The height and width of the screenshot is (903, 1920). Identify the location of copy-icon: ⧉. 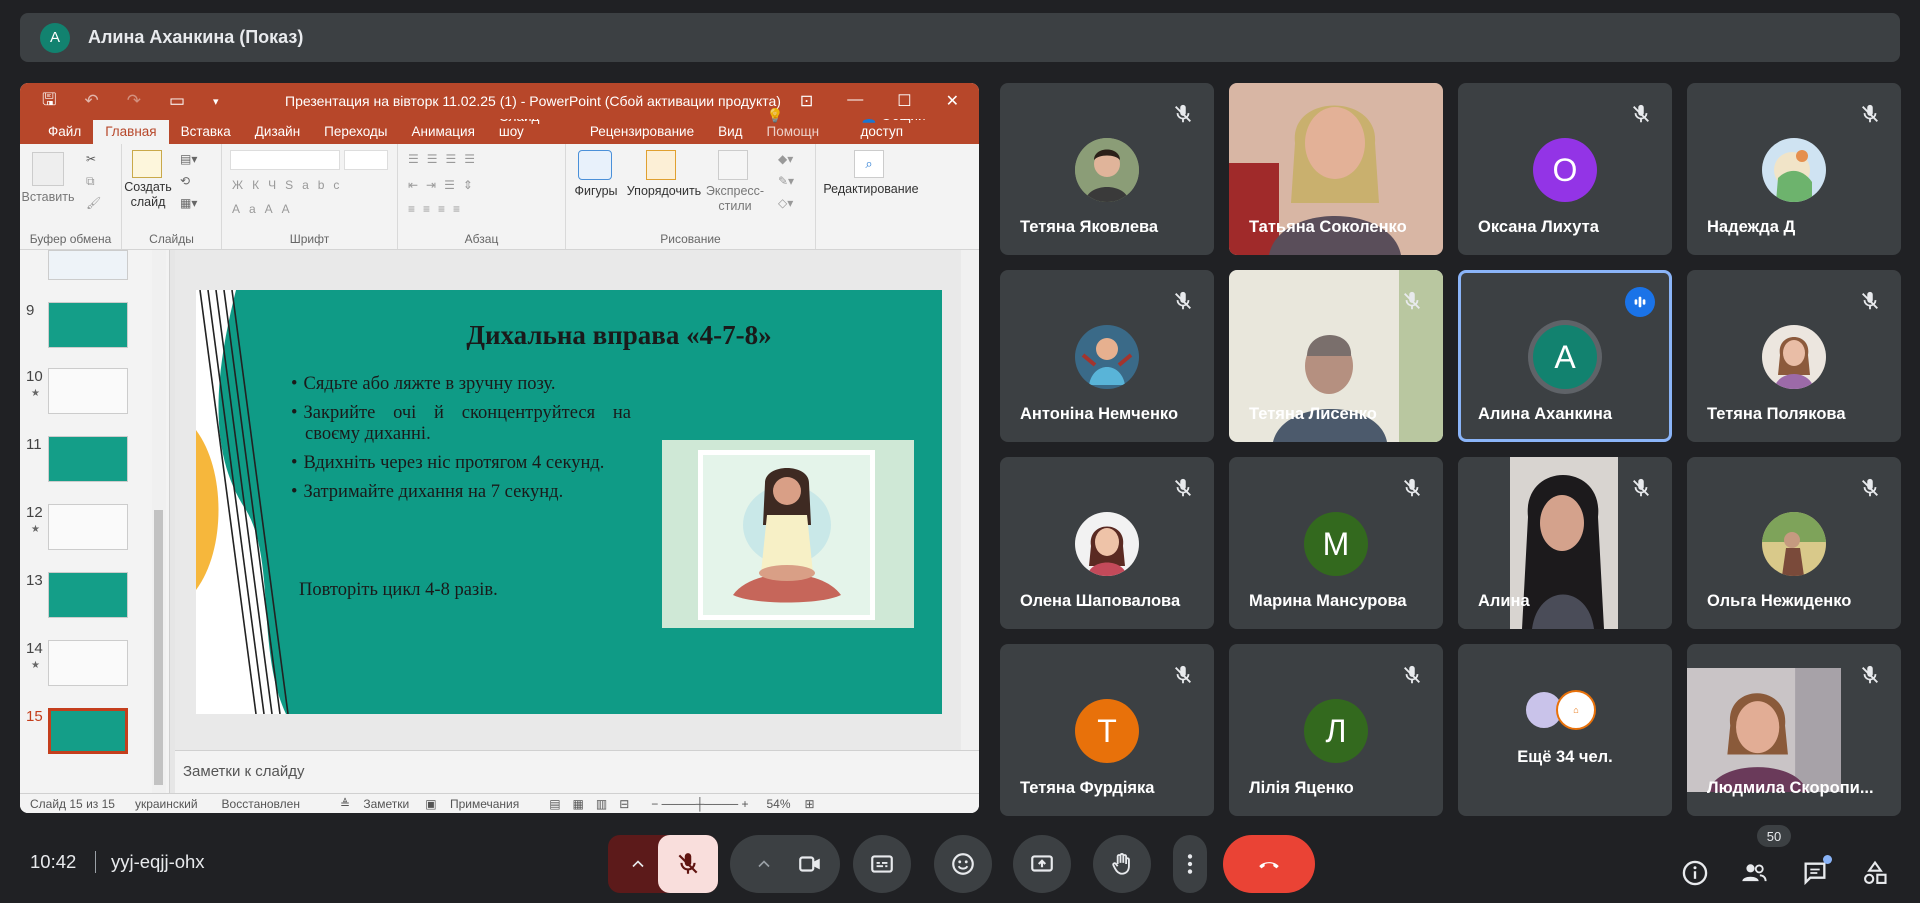
(90, 181).